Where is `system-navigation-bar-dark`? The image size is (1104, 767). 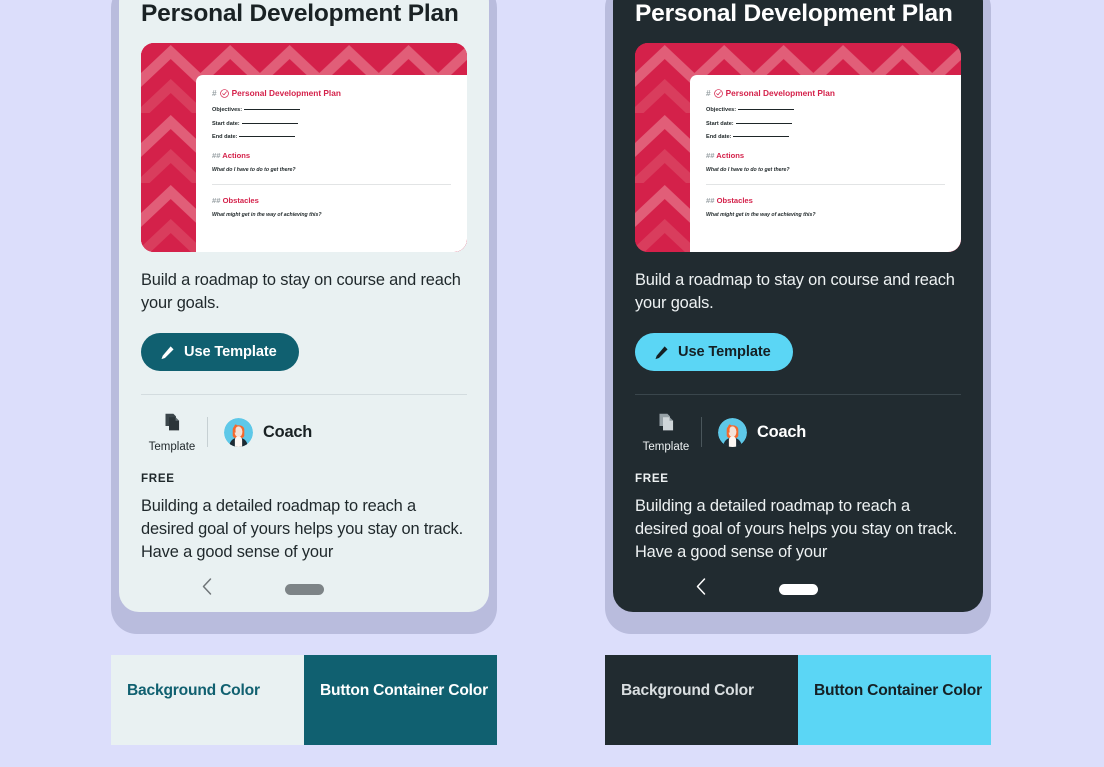
system-navigation-bar-dark is located at coordinates (798, 589).